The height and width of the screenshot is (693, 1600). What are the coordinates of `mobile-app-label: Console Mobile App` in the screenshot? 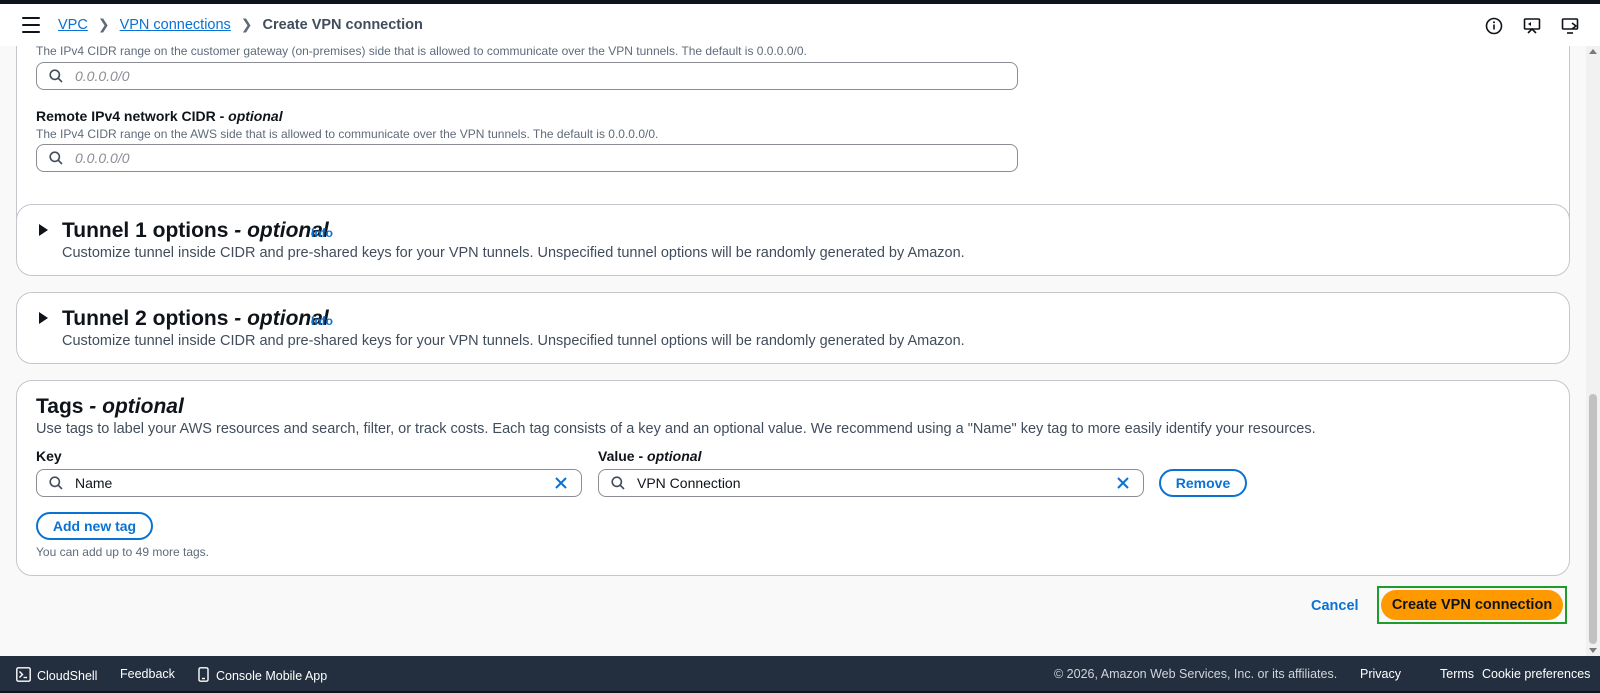 It's located at (272, 676).